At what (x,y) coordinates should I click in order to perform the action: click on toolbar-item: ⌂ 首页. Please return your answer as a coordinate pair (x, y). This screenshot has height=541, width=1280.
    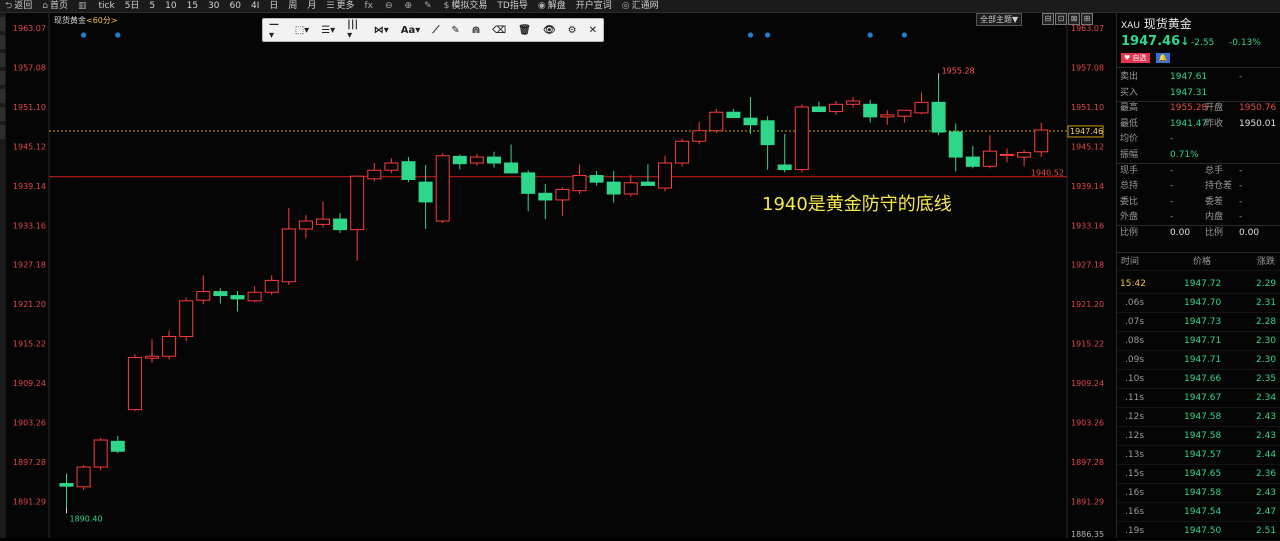
    Looking at the image, I should click on (55, 6).